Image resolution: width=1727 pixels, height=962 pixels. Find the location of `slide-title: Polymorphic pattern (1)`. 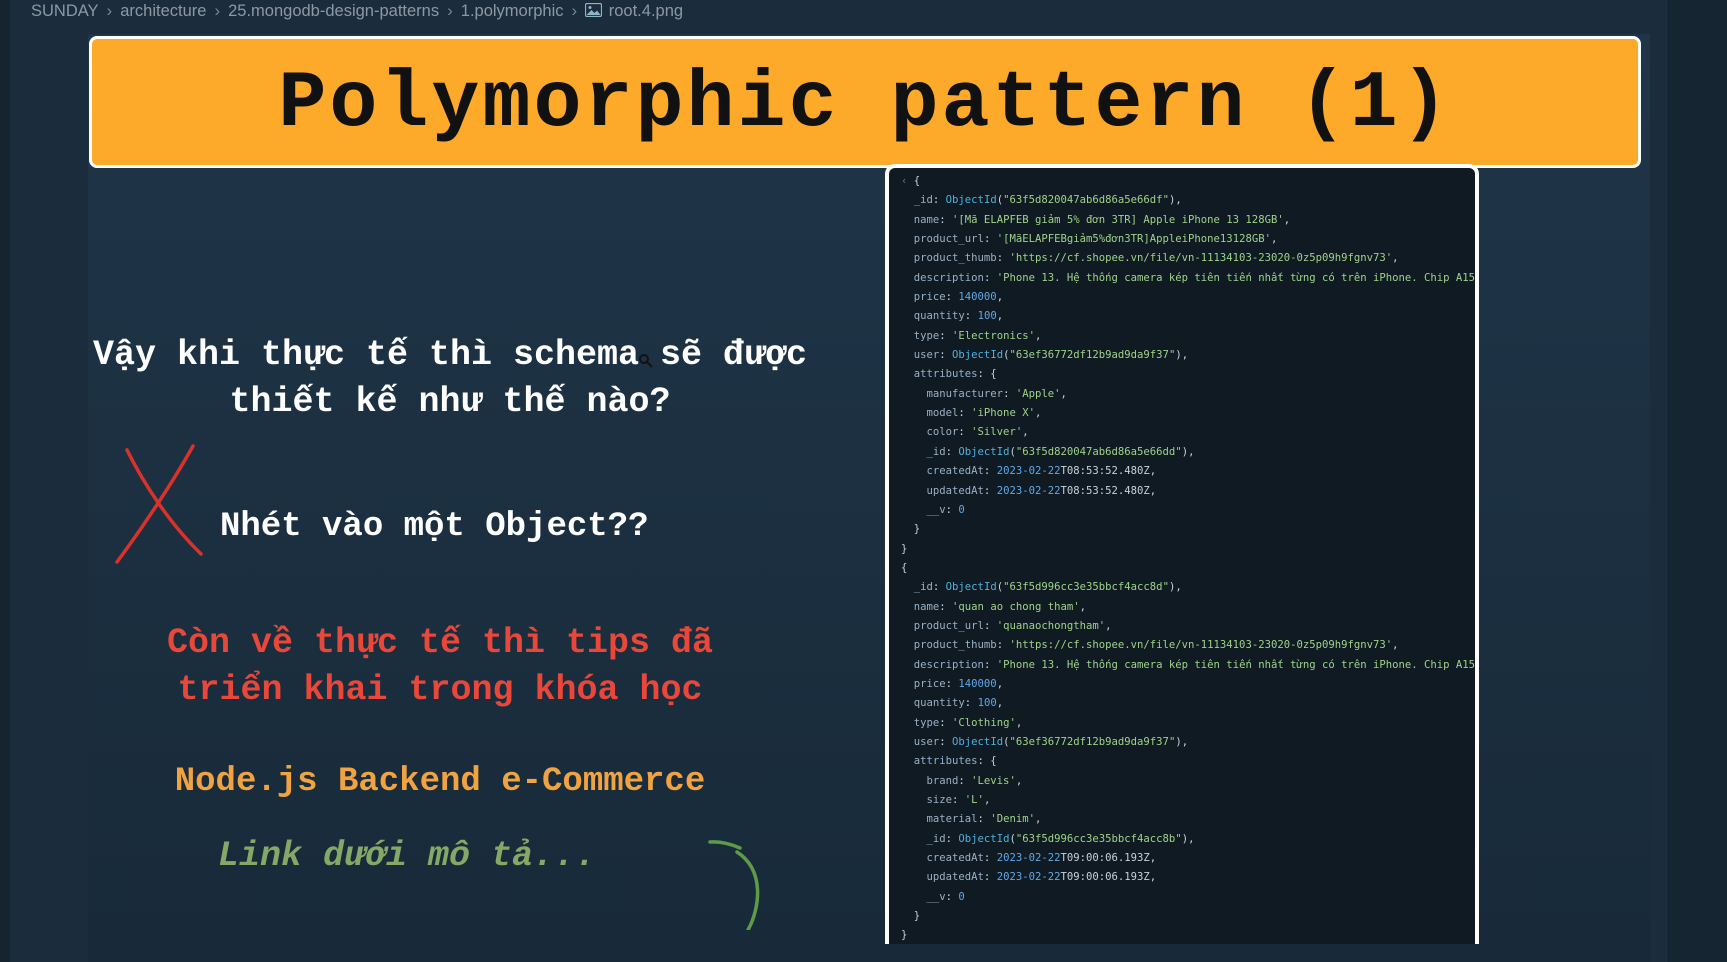

slide-title: Polymorphic pattern (1) is located at coordinates (865, 104).